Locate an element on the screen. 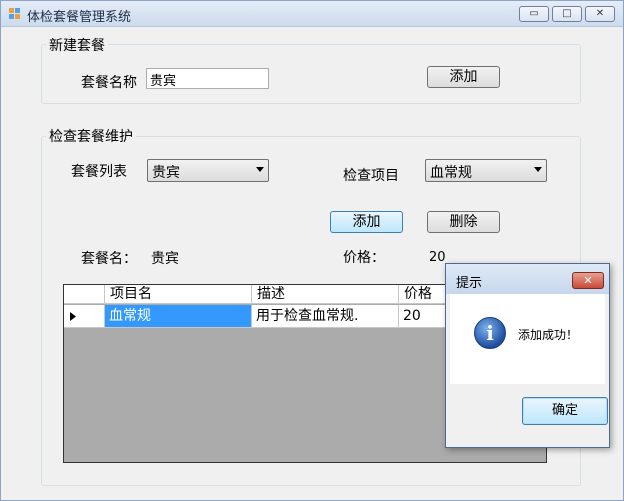  dialog-message: 添加成功！ is located at coordinates (548, 335).